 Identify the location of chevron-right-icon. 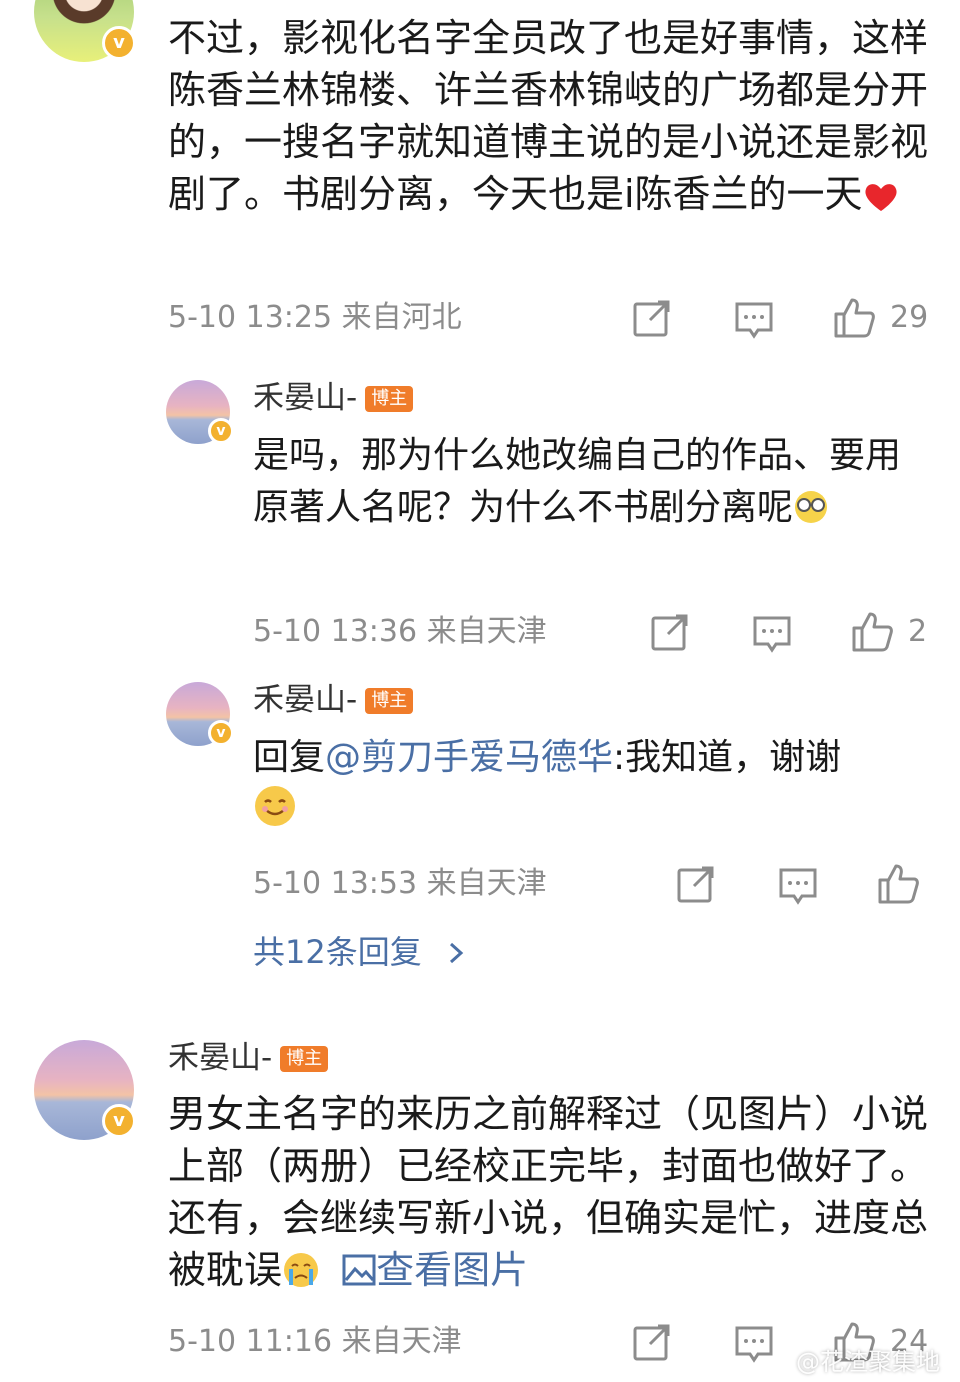
(456, 953).